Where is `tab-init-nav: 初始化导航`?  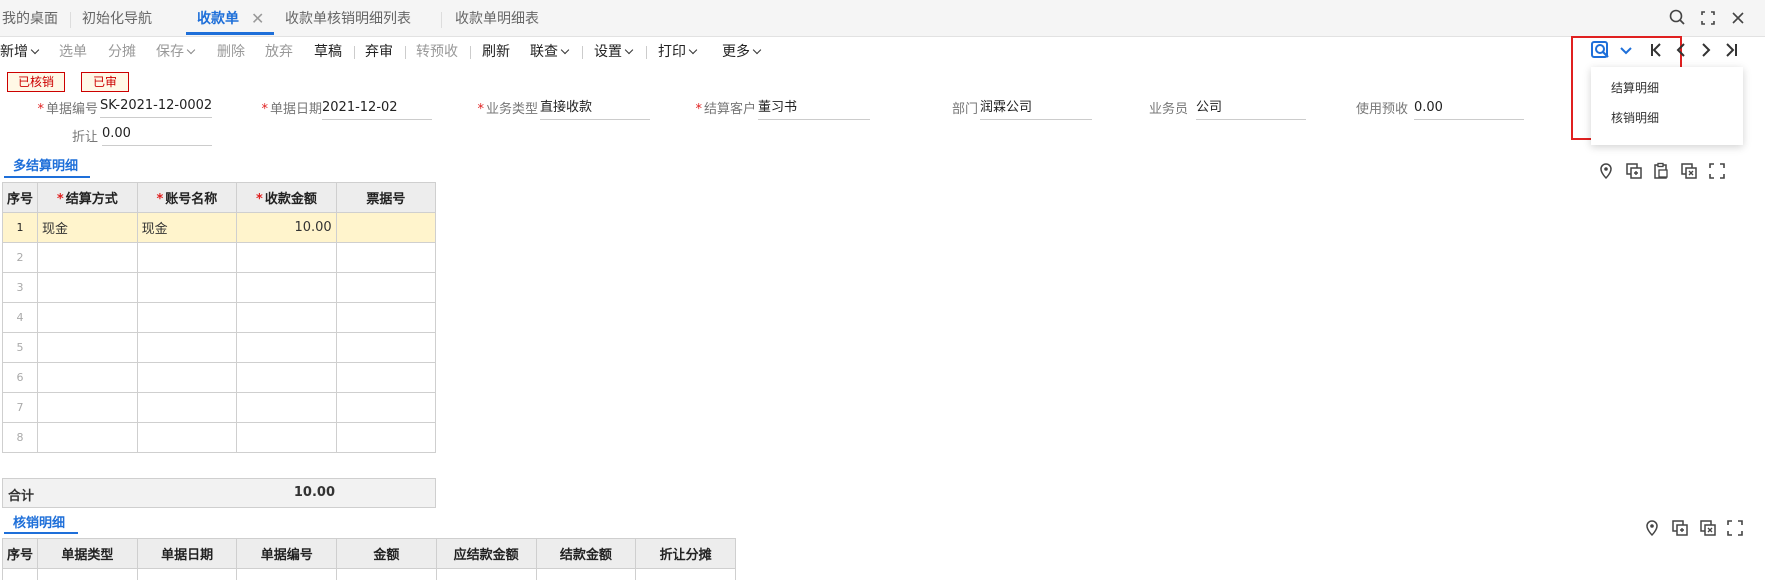
tab-init-nav: 初始化导航 is located at coordinates (117, 18).